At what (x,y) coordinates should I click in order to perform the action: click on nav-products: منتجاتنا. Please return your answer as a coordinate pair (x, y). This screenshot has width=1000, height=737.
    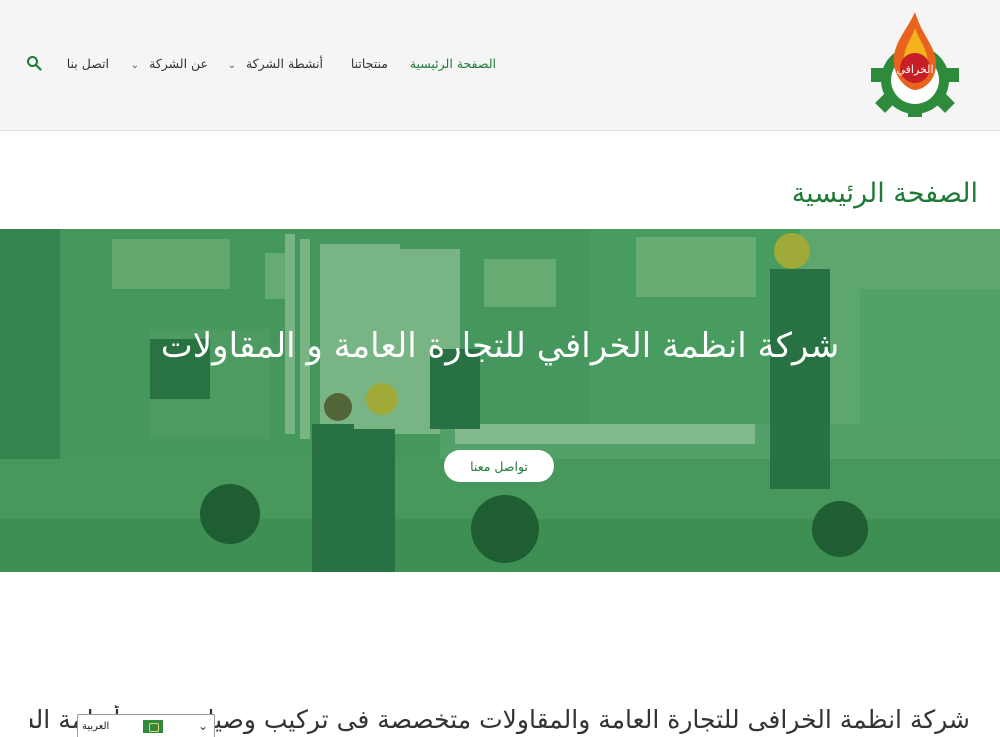
    Looking at the image, I should click on (369, 66).